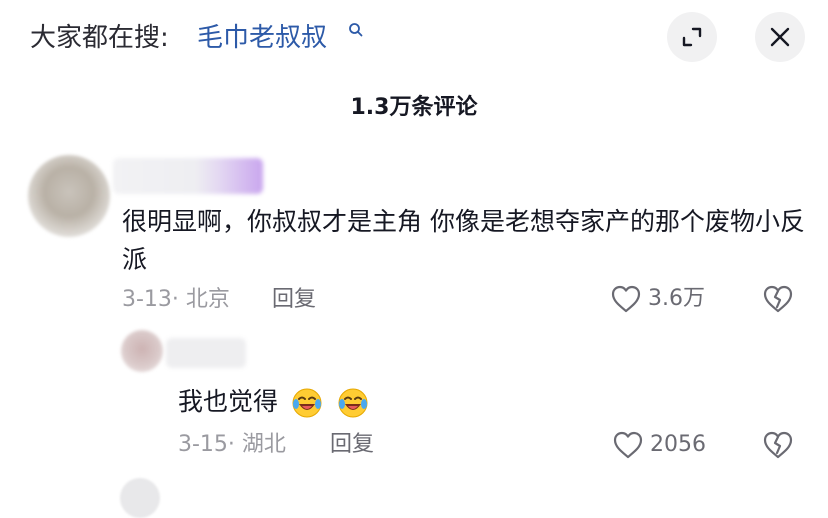  What do you see at coordinates (352, 445) in the screenshot?
I see `reply-reply-button: 回复` at bounding box center [352, 445].